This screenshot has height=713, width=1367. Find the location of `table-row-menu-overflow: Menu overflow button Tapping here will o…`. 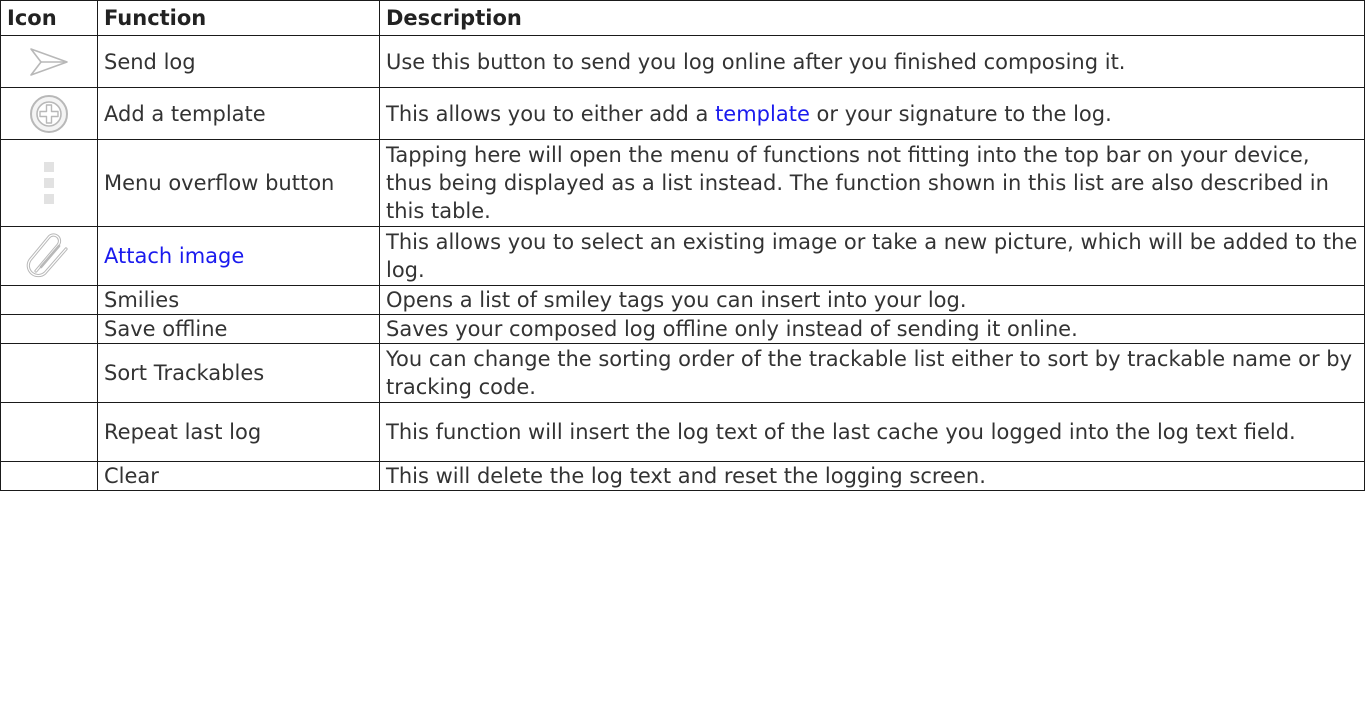

table-row-menu-overflow: Menu overflow button Tapping here will o… is located at coordinates (682, 183).